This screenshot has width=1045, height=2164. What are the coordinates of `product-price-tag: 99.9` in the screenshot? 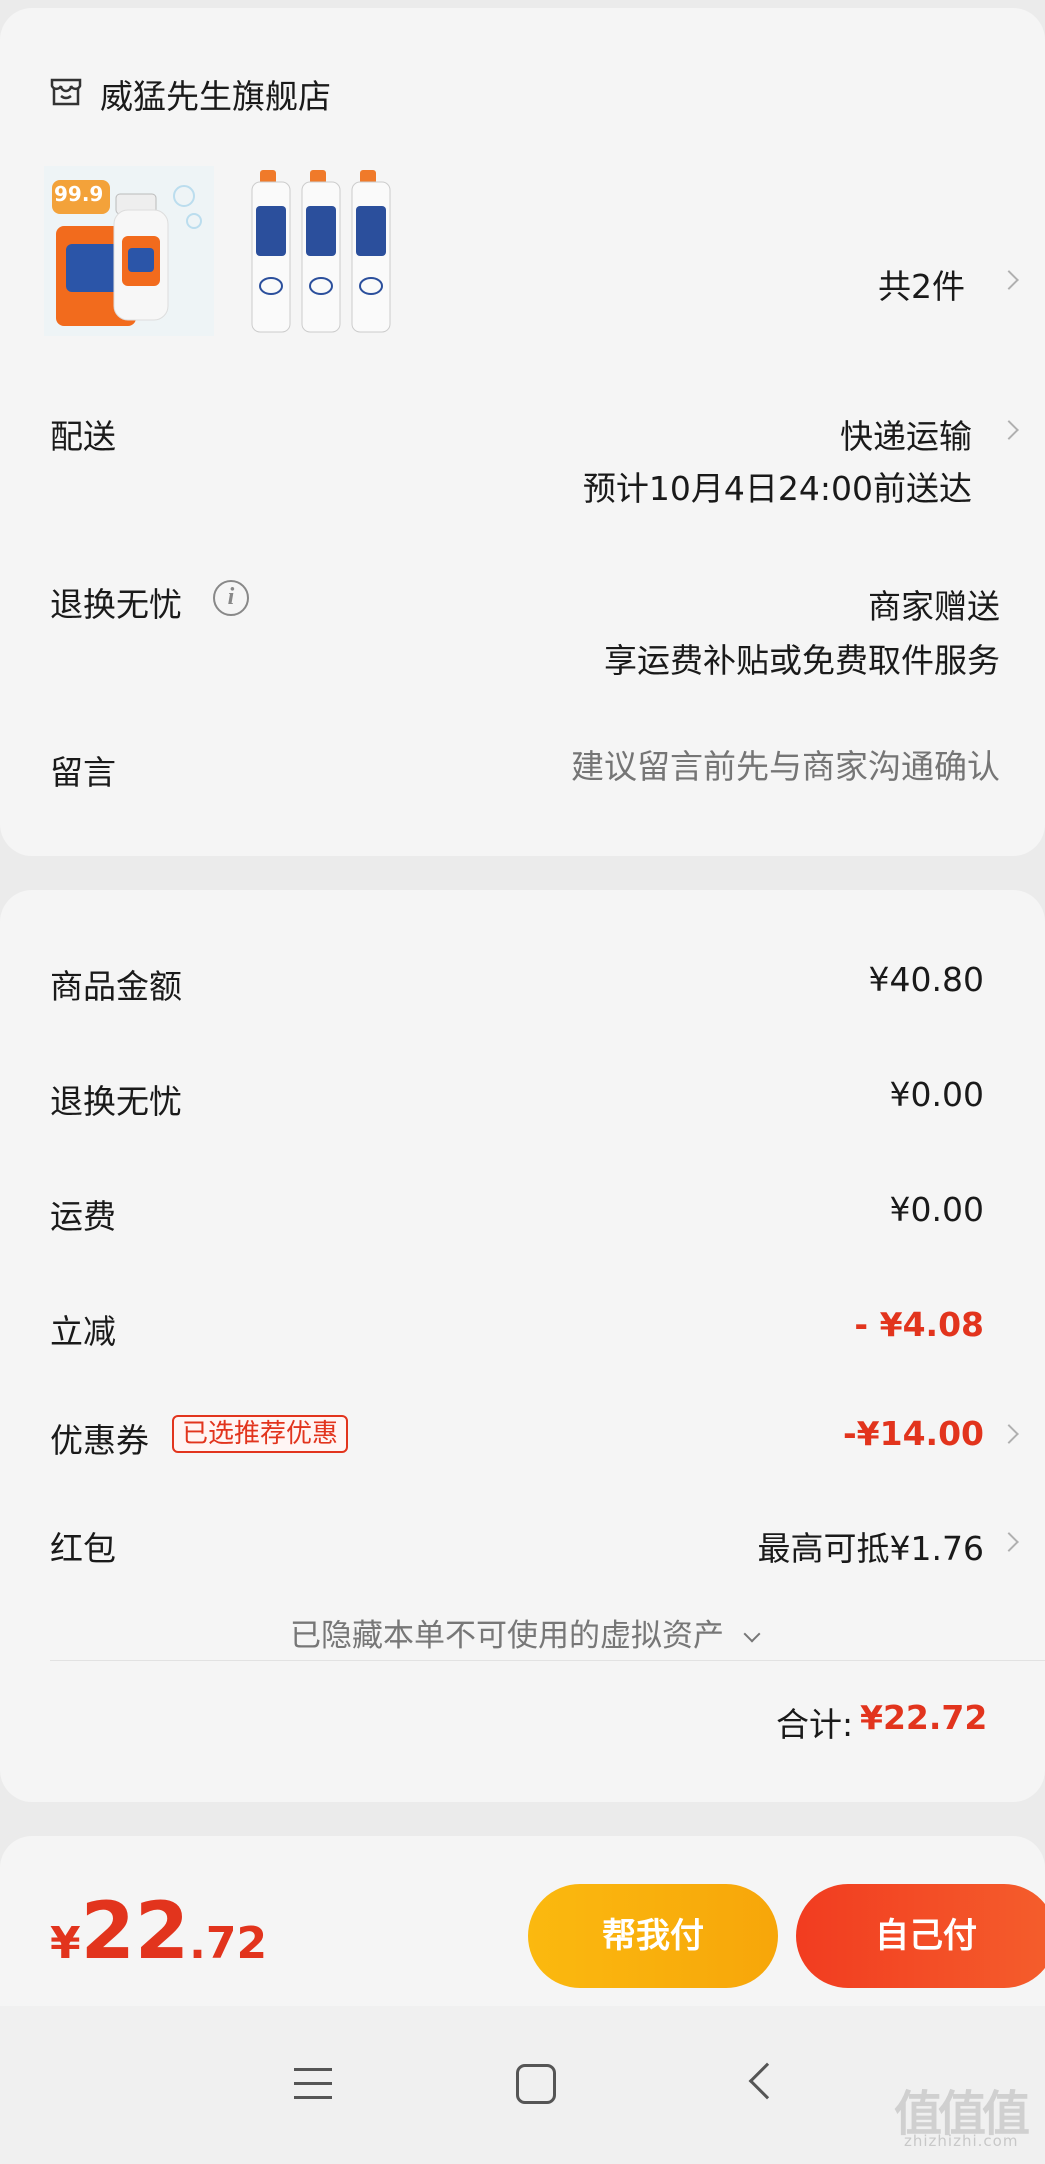 It's located at (79, 194).